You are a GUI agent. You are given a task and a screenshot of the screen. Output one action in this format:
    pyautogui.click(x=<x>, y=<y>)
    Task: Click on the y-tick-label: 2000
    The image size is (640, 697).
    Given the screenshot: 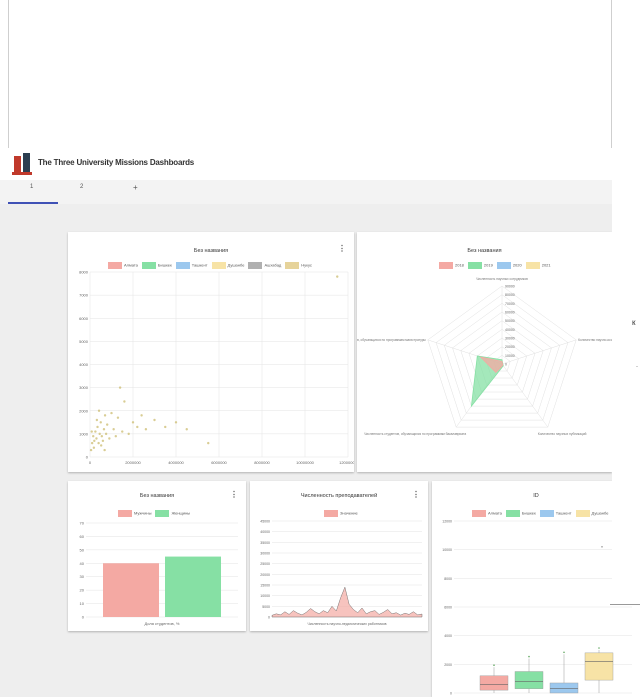 What is the action you would take?
    pyautogui.click(x=448, y=665)
    